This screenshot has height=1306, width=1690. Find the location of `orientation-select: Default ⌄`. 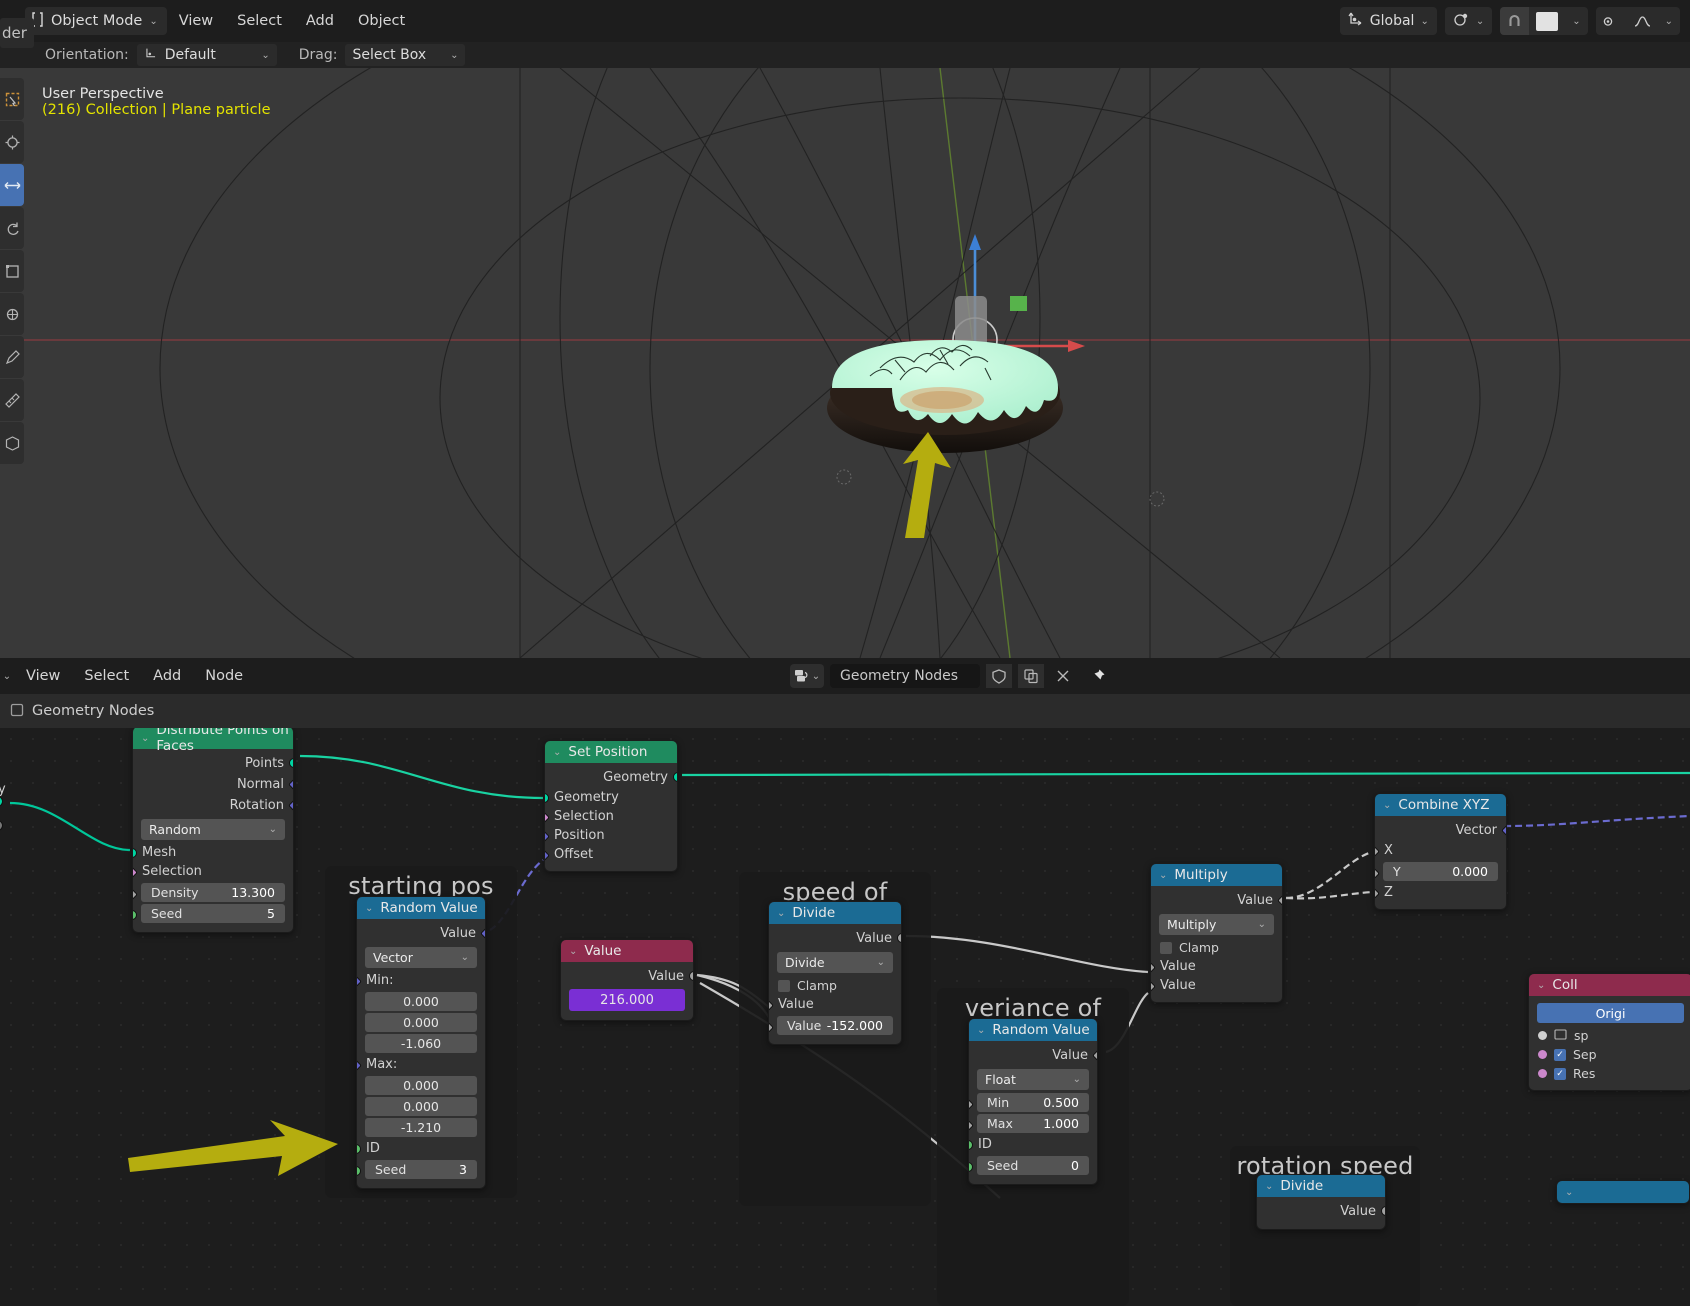

orientation-select: Default ⌄ is located at coordinates (206, 55).